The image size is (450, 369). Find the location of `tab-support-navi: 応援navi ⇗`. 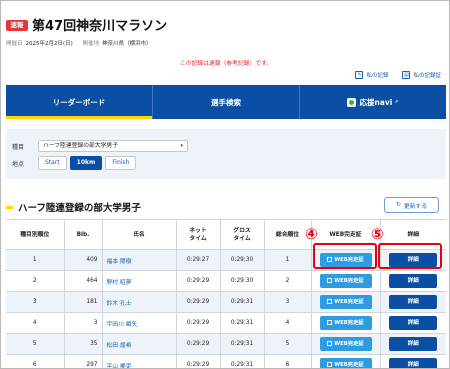

tab-support-navi: 応援navi ⇗ is located at coordinates (372, 102).